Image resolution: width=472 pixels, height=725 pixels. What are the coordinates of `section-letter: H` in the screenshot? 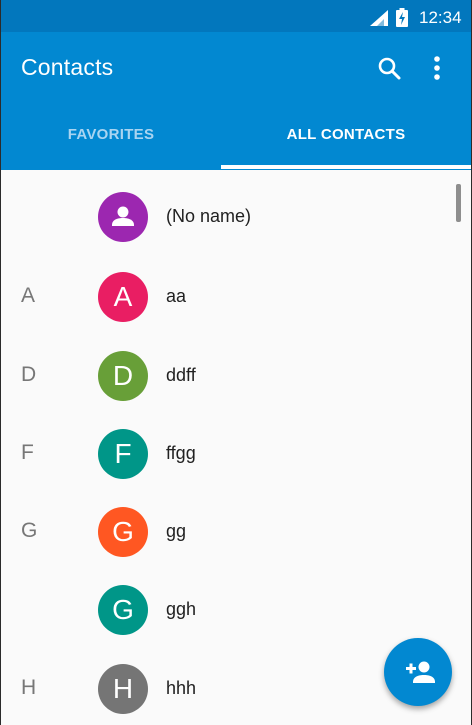 It's located at (29, 687).